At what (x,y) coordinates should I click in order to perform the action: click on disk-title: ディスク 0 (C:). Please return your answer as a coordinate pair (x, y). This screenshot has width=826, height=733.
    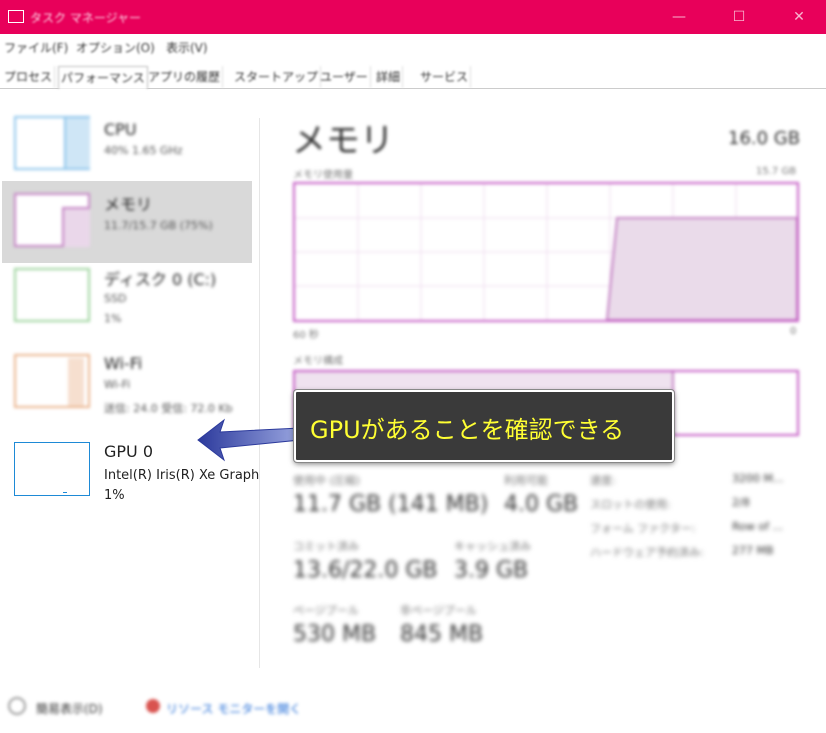
    Looking at the image, I should click on (160, 279).